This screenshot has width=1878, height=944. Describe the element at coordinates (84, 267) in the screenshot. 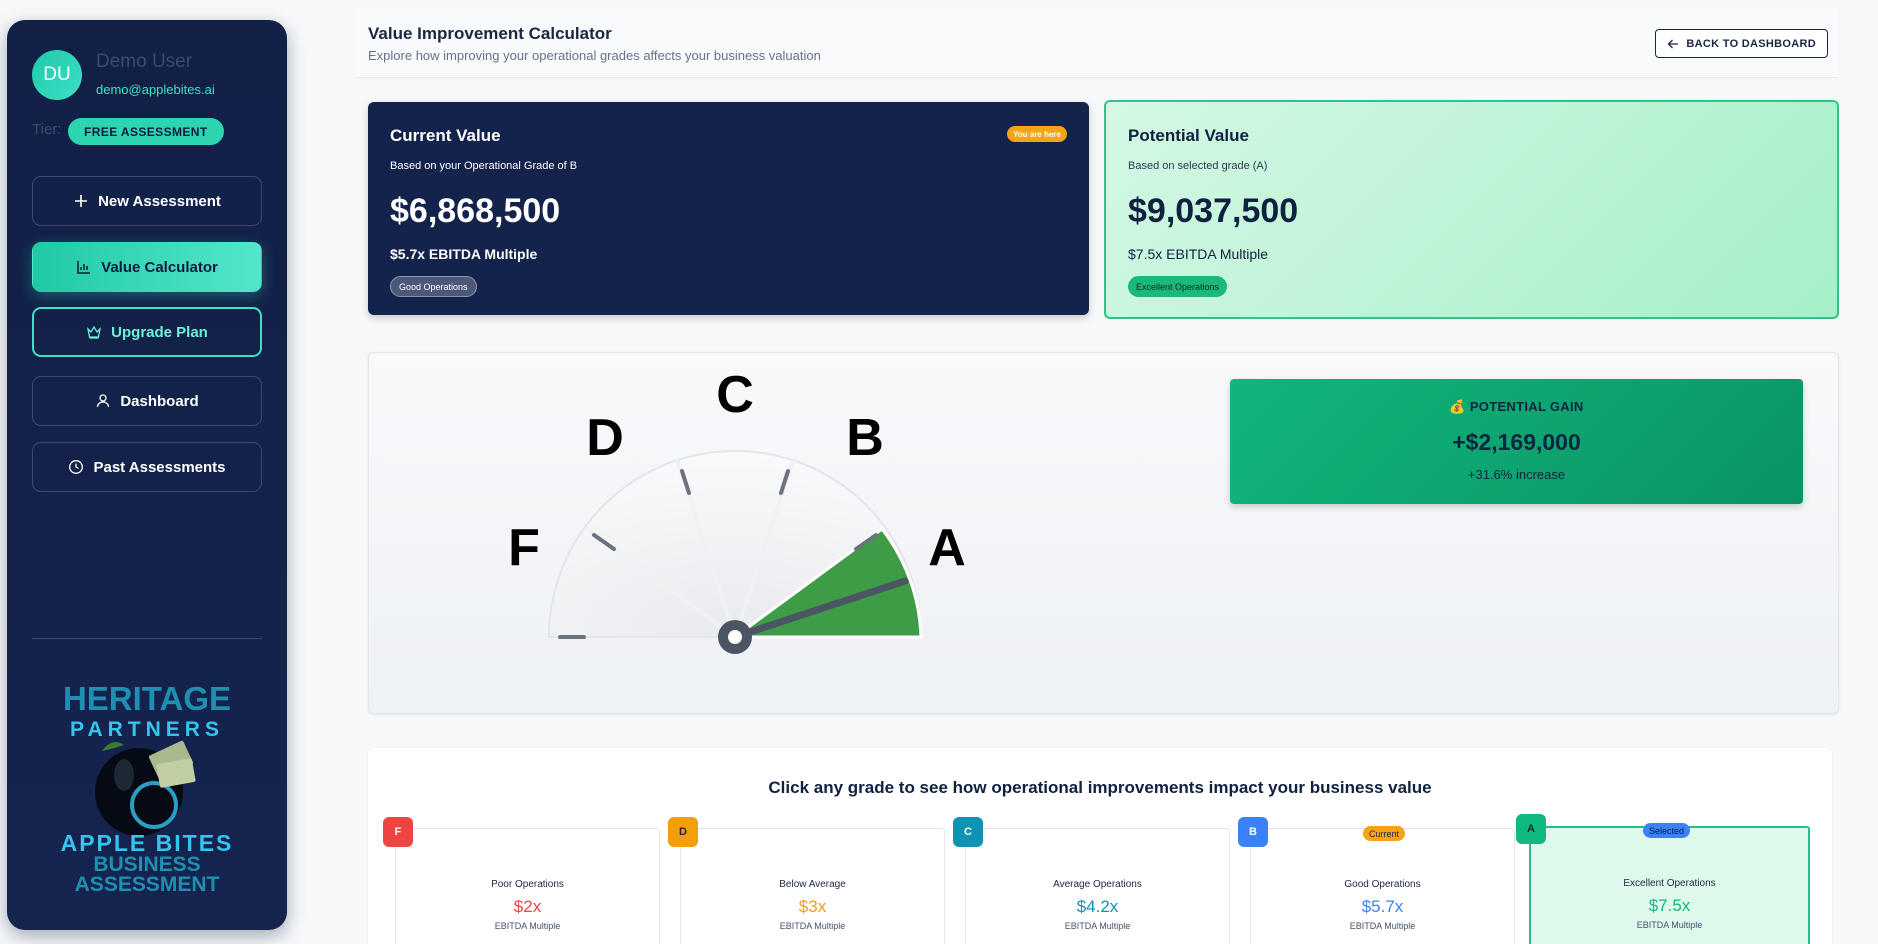

I see `bar-chart-icon` at that location.